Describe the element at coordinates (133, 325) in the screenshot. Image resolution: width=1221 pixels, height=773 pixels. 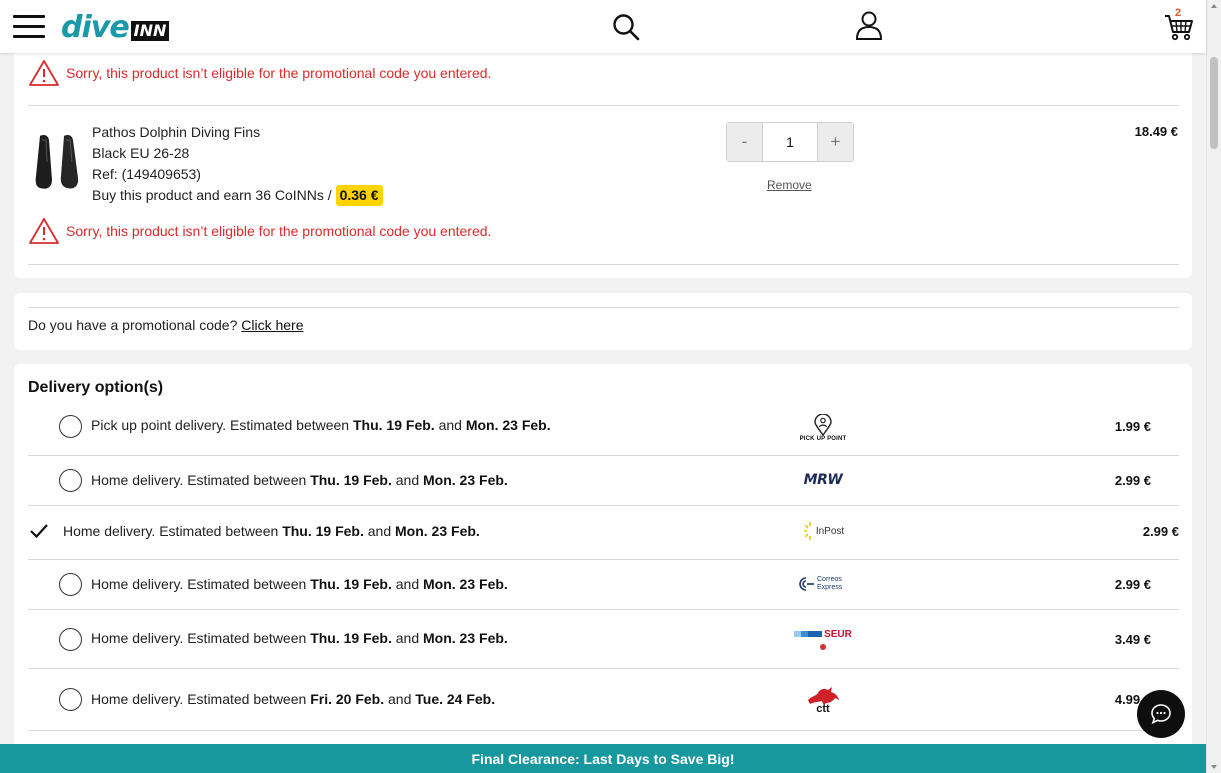
I see `promo-question: Do you have a promotional code?` at that location.